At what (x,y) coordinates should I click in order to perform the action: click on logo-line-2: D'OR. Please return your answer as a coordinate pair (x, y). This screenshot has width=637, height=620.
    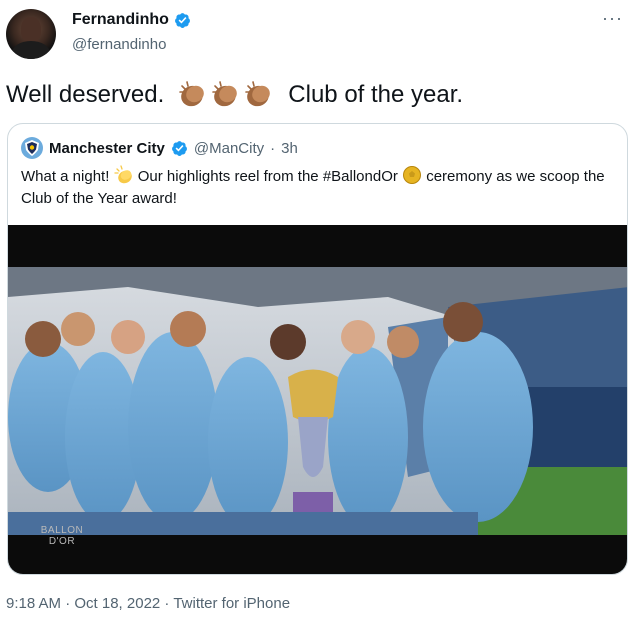
    Looking at the image, I should click on (62, 541).